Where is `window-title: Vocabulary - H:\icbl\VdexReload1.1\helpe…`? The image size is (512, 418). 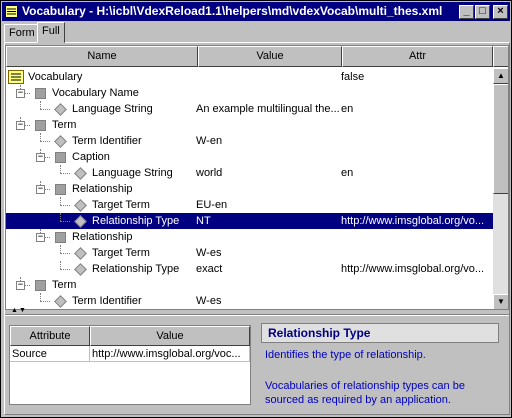
window-title: Vocabulary - H:\icbl\VdexReload1.1\helpe… is located at coordinates (232, 11).